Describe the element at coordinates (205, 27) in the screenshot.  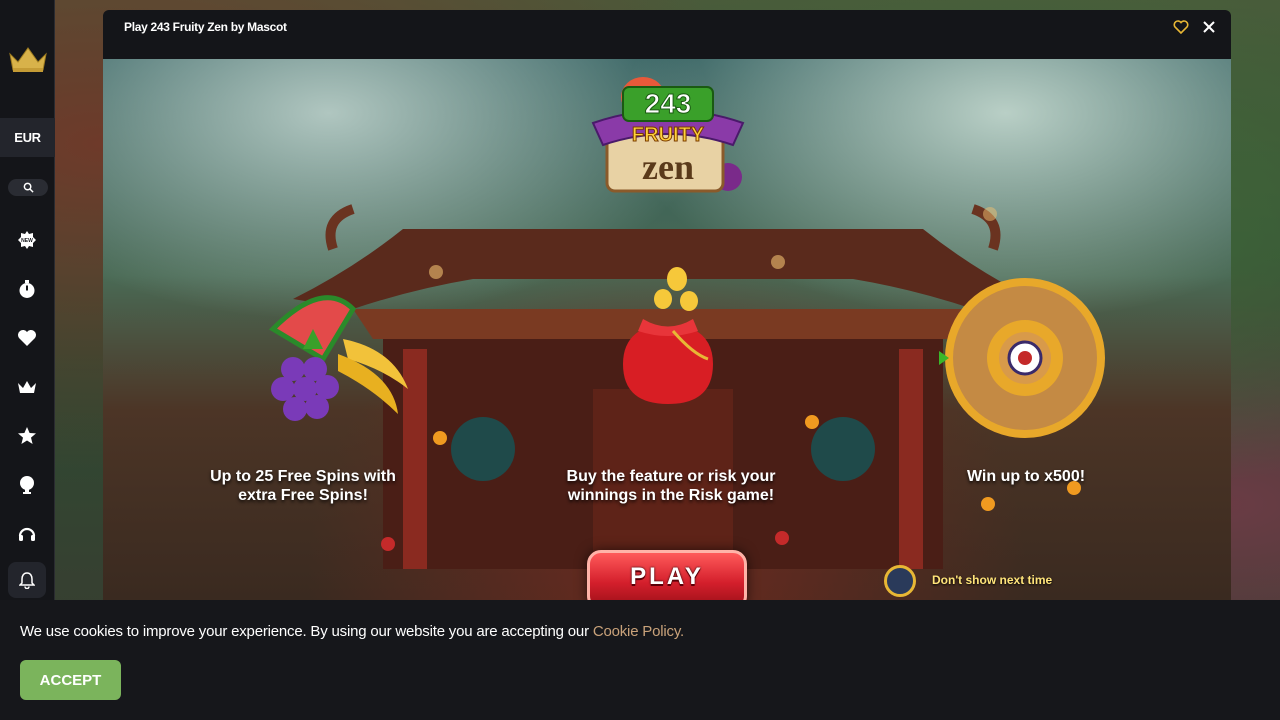
I see `modal-title: Play 243 Fruity Zen by Mascot` at that location.